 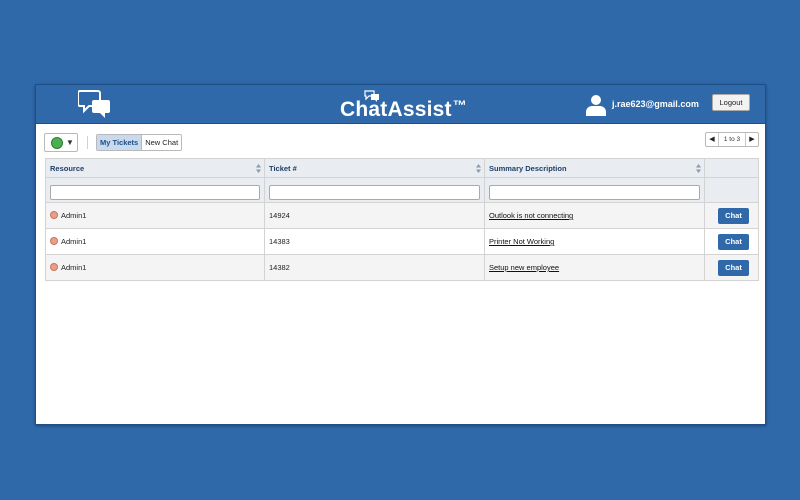 I want to click on chat-bubbles-icon, so click(x=94, y=104).